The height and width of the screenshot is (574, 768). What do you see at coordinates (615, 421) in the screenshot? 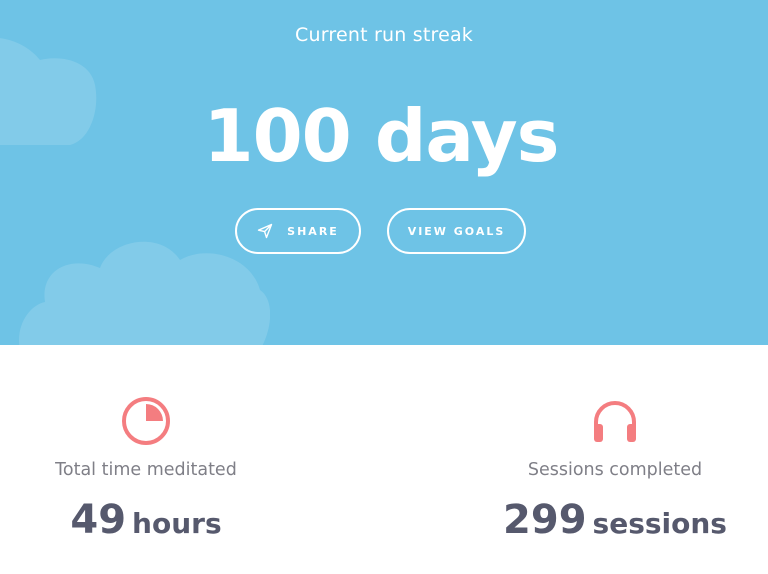
I see `headphones-icon` at bounding box center [615, 421].